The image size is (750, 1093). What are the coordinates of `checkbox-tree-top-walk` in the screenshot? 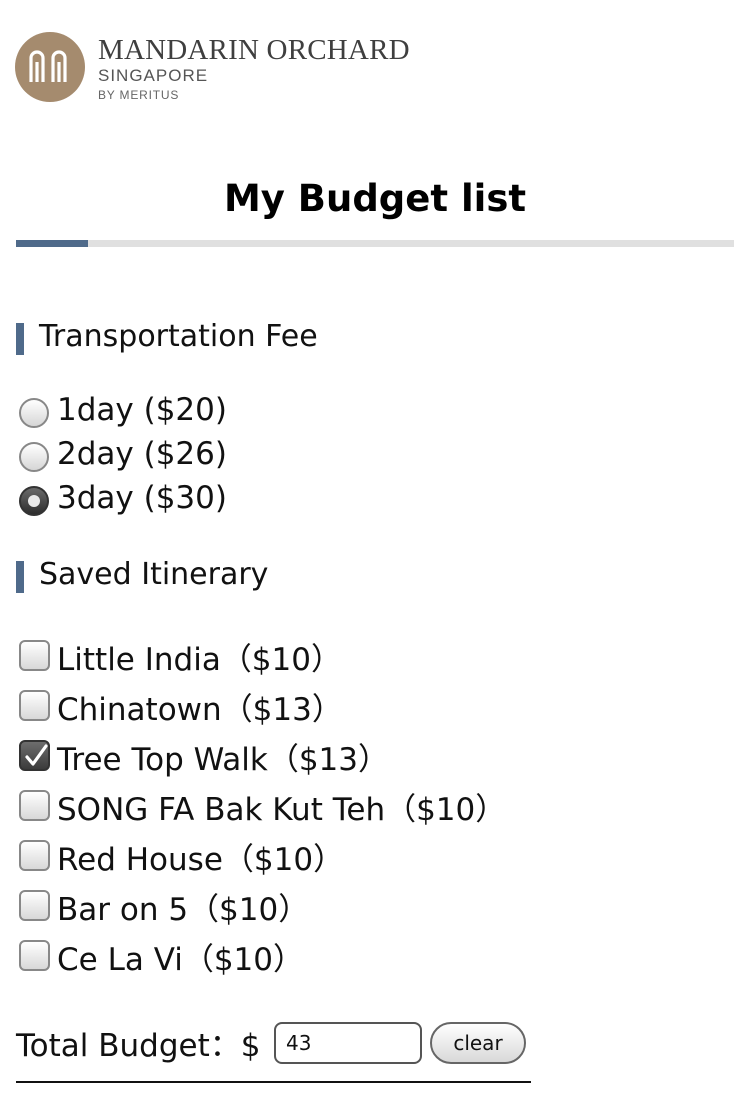 It's located at (34, 755).